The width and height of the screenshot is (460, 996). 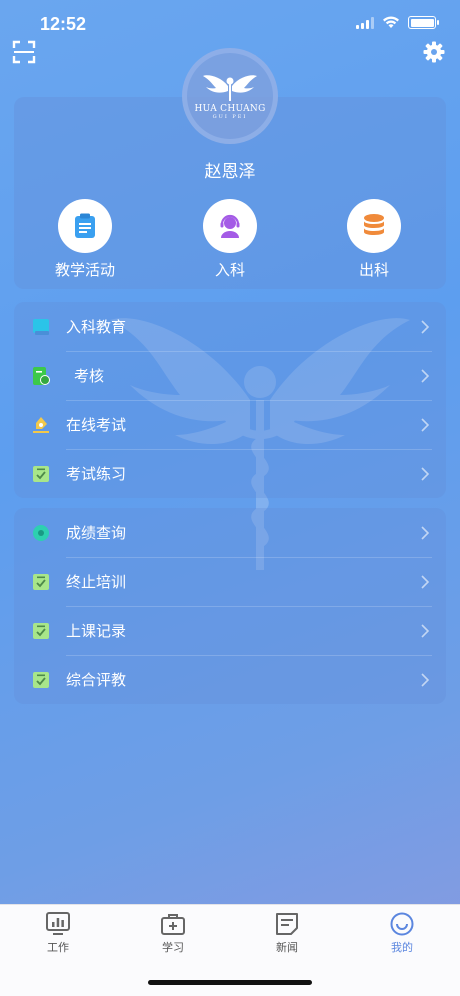 I want to click on app-logo: HUA CHUANG GUI PEI, so click(x=230, y=96).